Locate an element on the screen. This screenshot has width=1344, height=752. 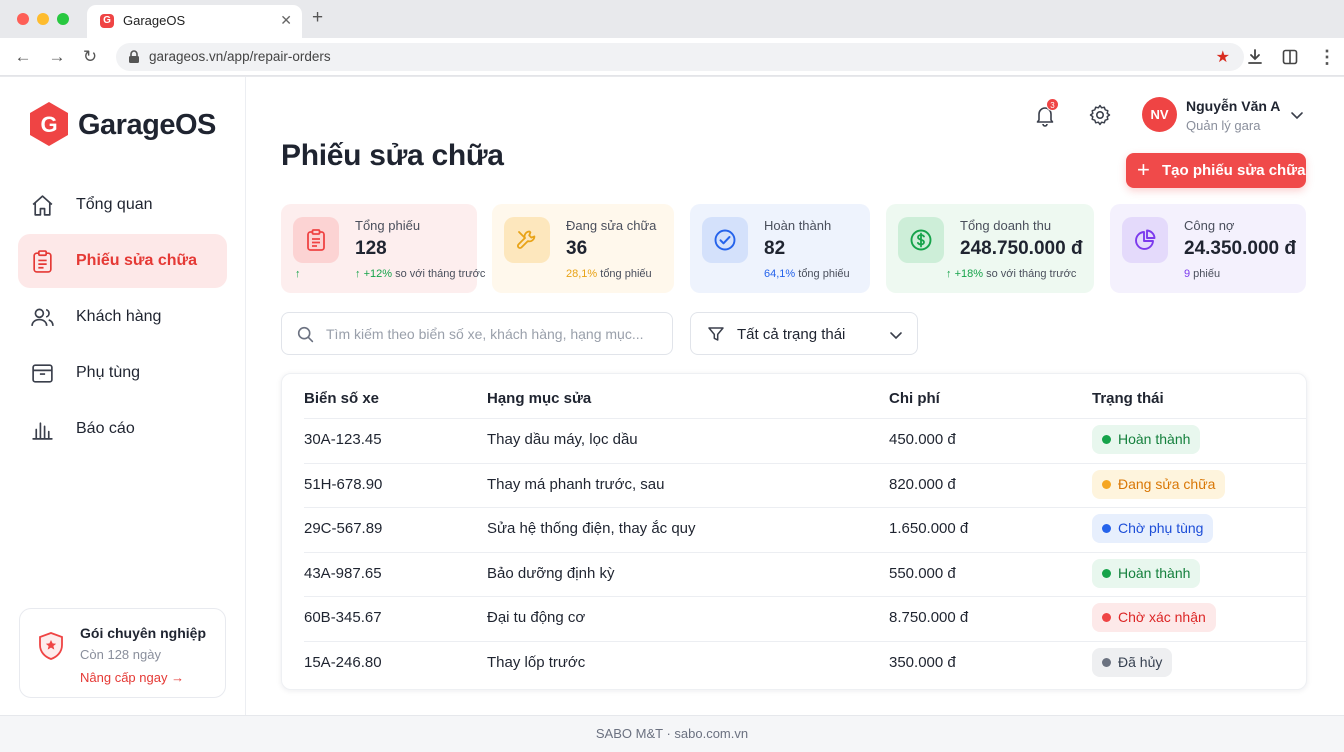
user-name: Nguyễn Văn A is located at coordinates (1233, 106).